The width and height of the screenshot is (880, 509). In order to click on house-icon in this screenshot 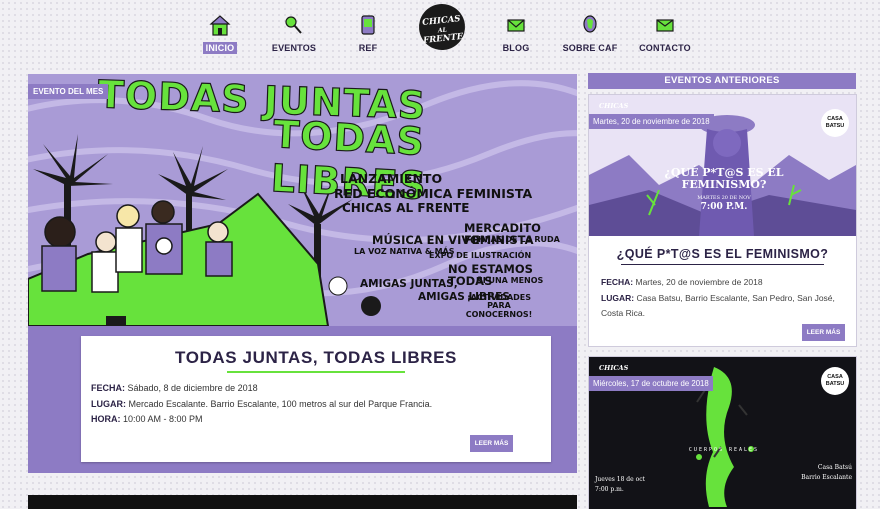, I will do `click(220, 25)`.